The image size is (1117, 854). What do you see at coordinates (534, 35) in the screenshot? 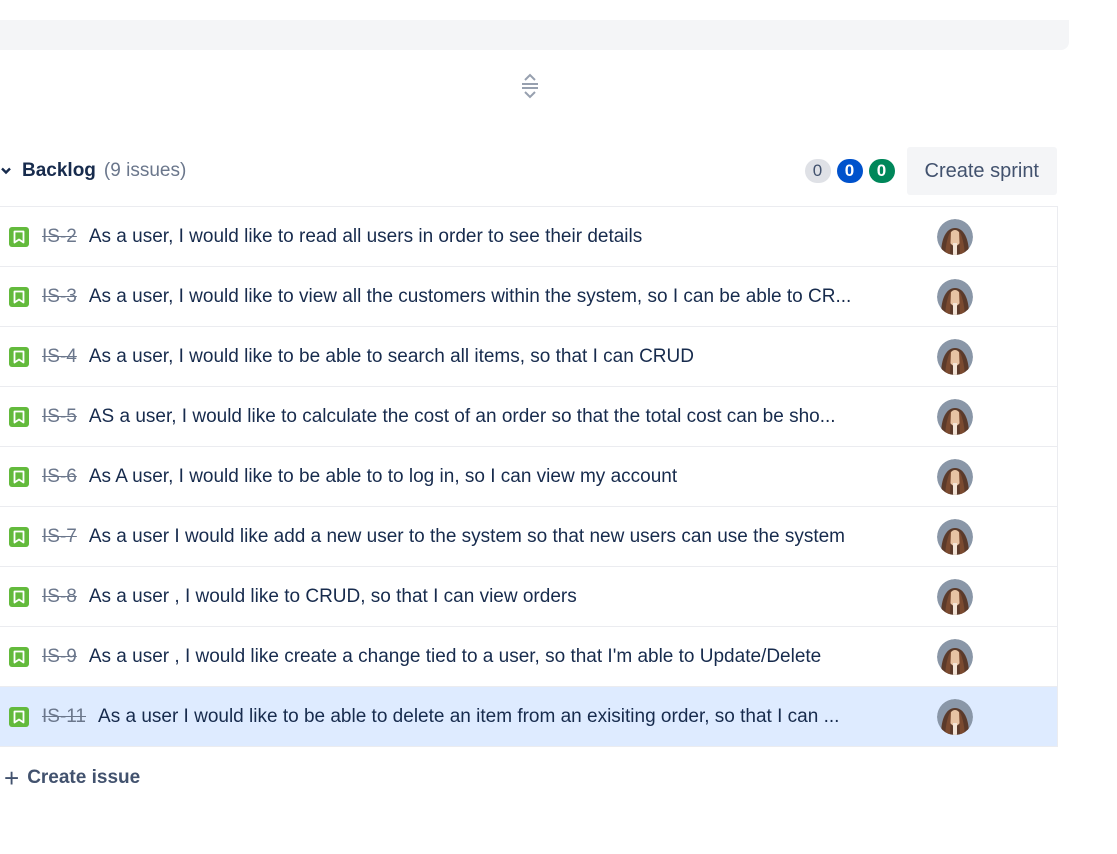
I see `previous-sprint-footer` at bounding box center [534, 35].